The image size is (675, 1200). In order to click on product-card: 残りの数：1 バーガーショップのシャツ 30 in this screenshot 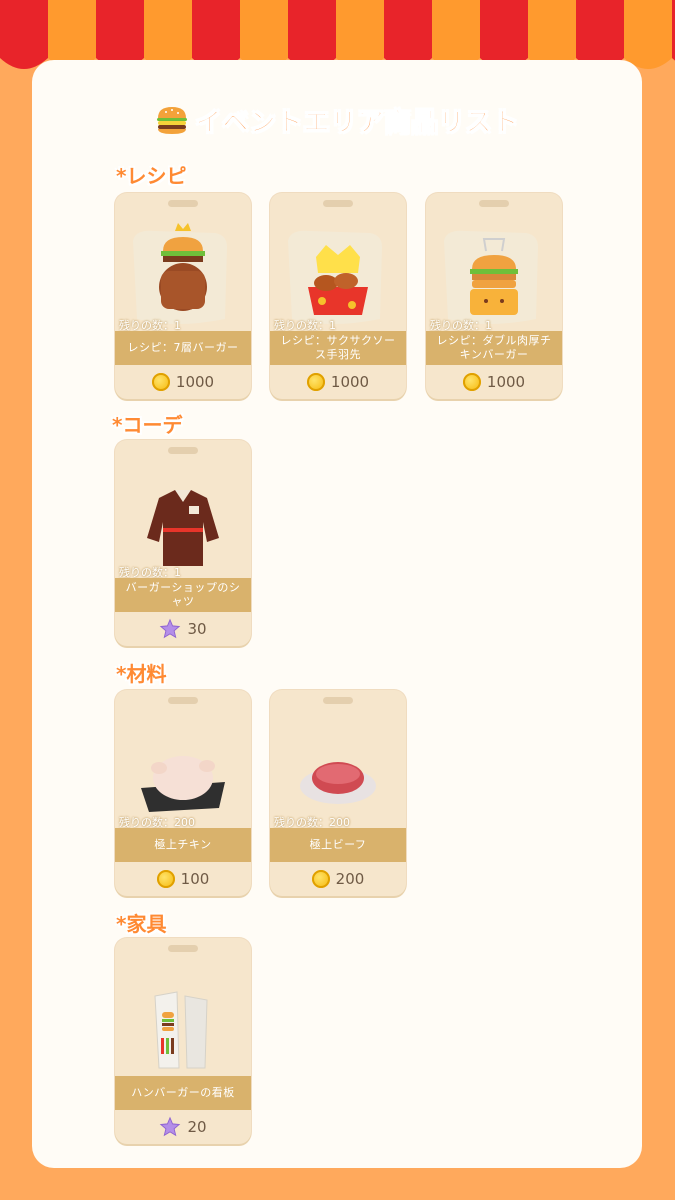, I will do `click(183, 543)`.